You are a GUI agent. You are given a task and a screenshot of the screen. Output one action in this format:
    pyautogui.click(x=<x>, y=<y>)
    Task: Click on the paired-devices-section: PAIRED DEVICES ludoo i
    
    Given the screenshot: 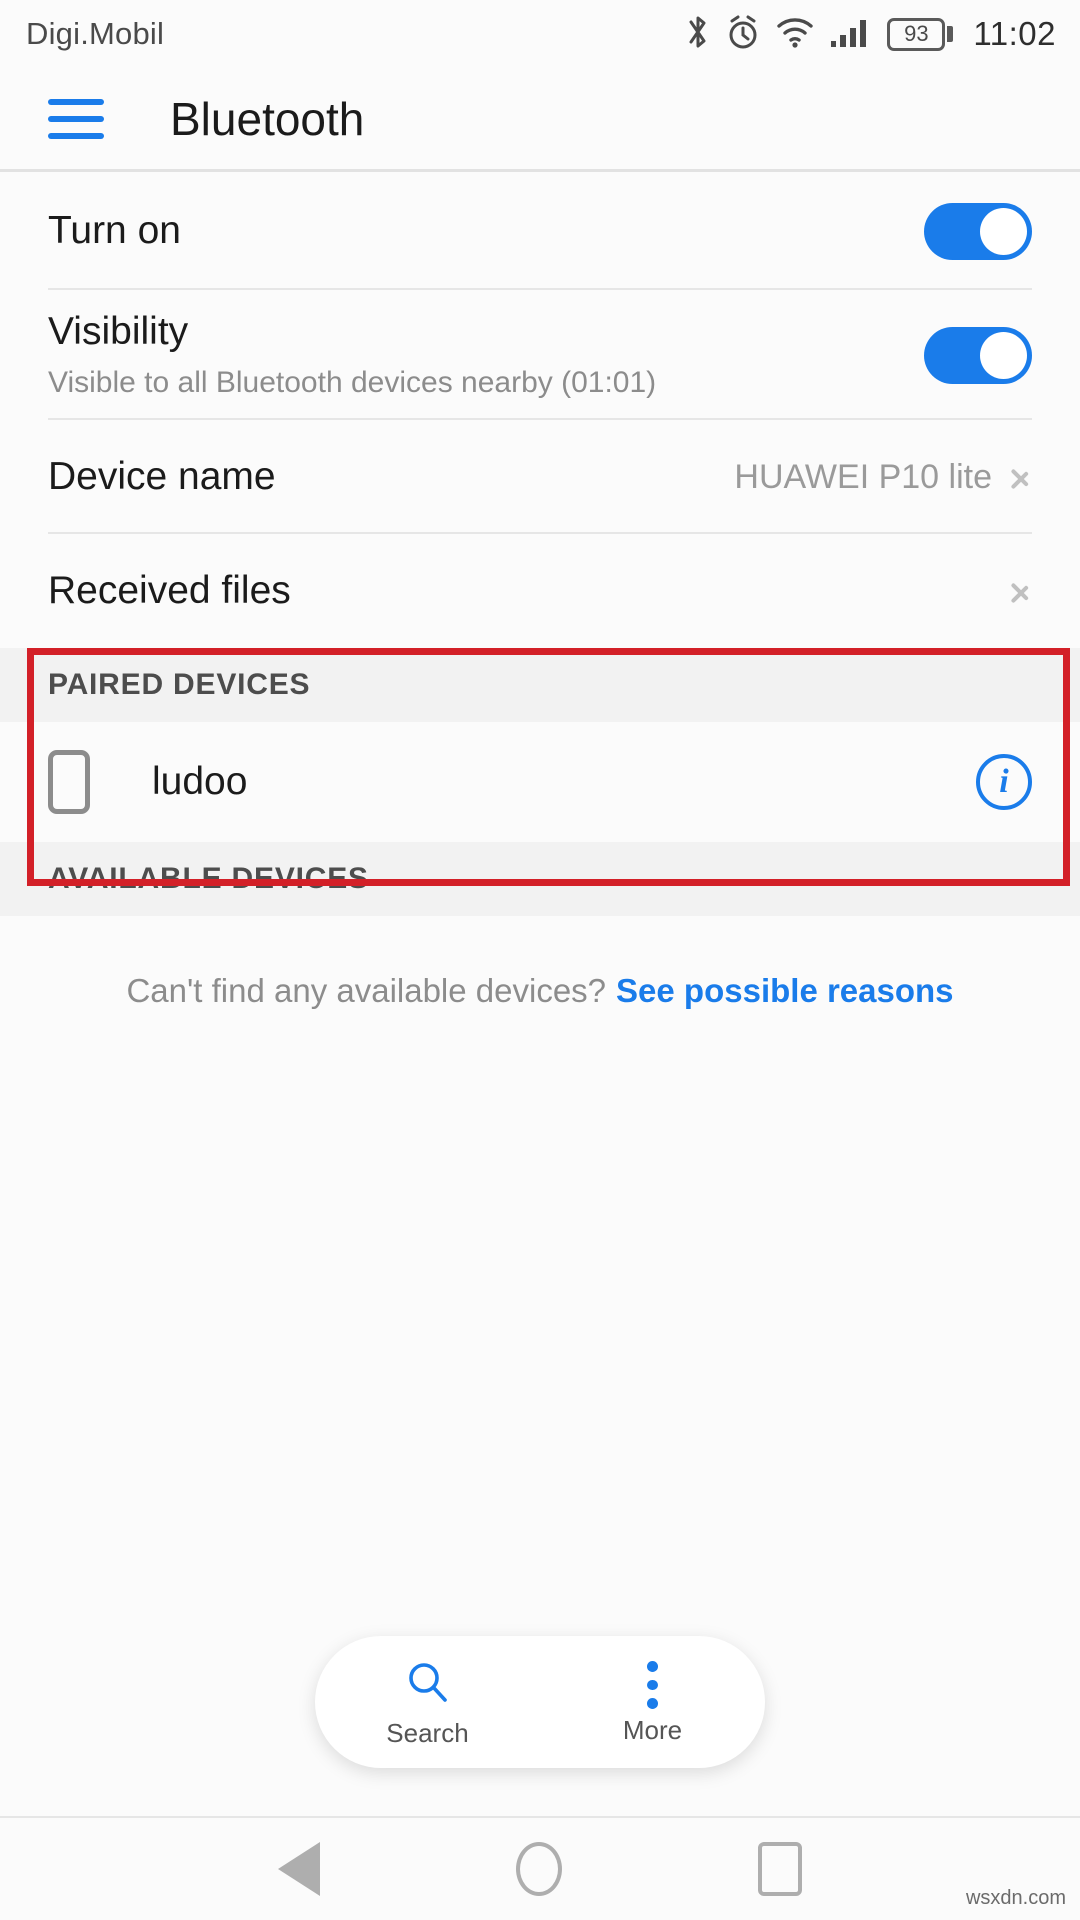 What is the action you would take?
    pyautogui.click(x=540, y=767)
    